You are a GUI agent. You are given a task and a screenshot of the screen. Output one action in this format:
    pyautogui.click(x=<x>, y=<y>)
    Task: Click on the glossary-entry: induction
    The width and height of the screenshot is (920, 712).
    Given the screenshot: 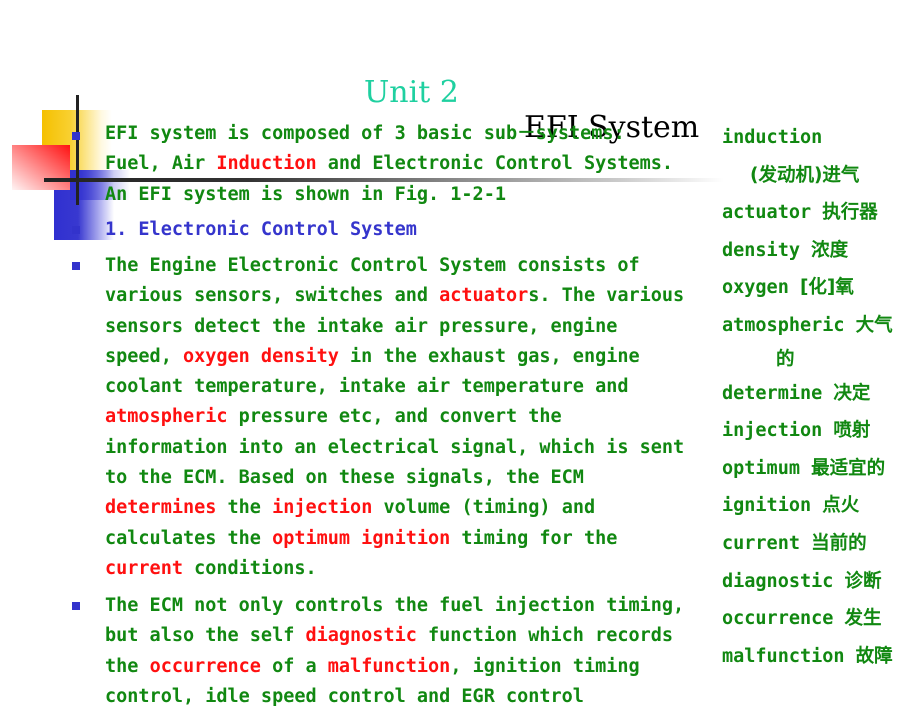 What is the action you would take?
    pyautogui.click(x=821, y=138)
    